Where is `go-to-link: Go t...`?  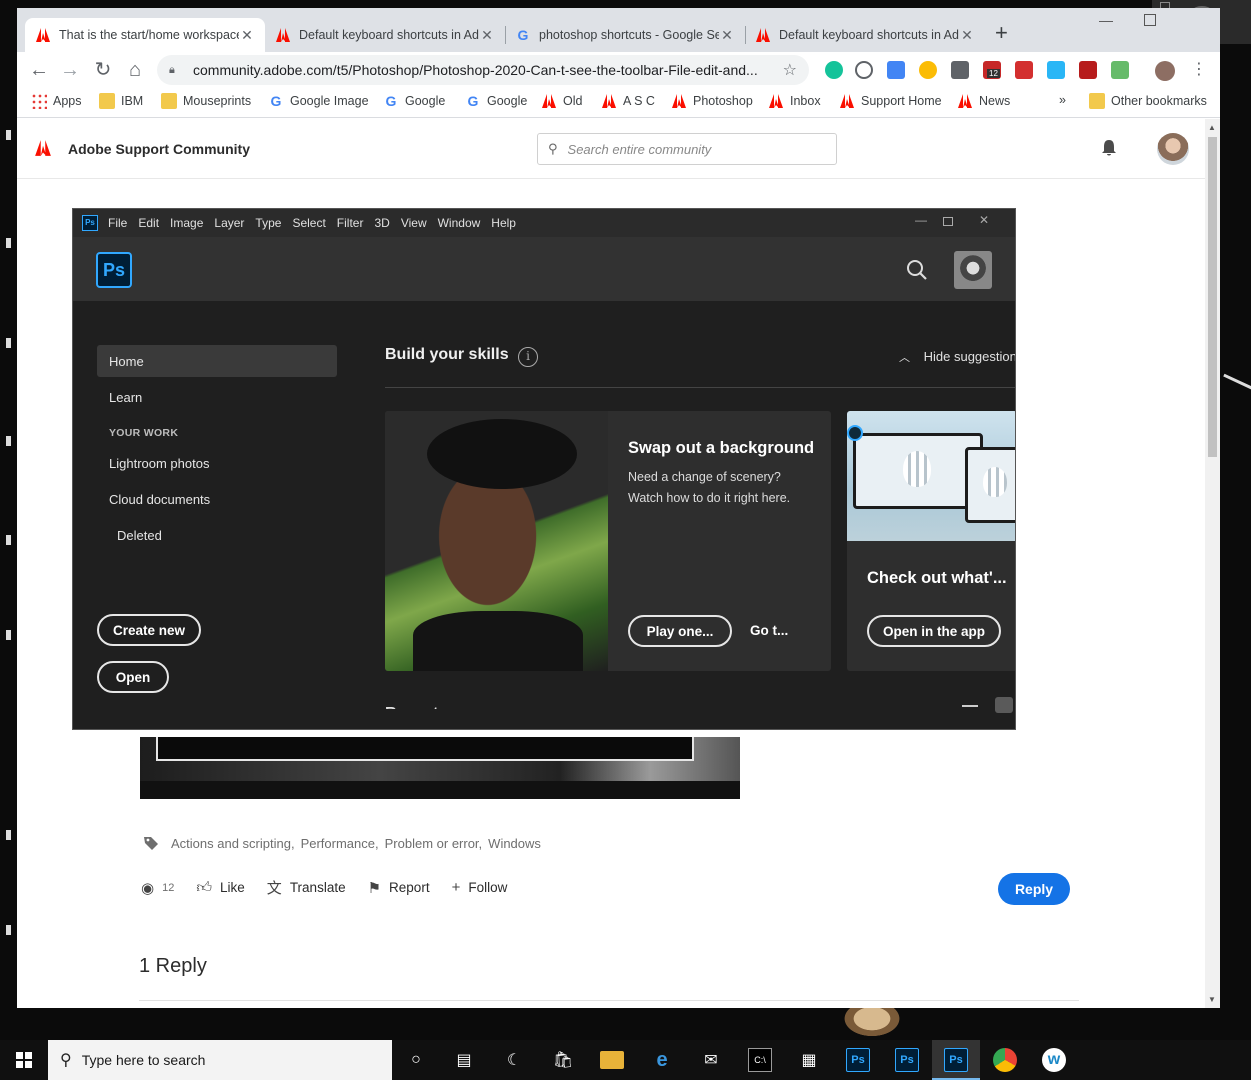
go-to-link: Go t... is located at coordinates (769, 630).